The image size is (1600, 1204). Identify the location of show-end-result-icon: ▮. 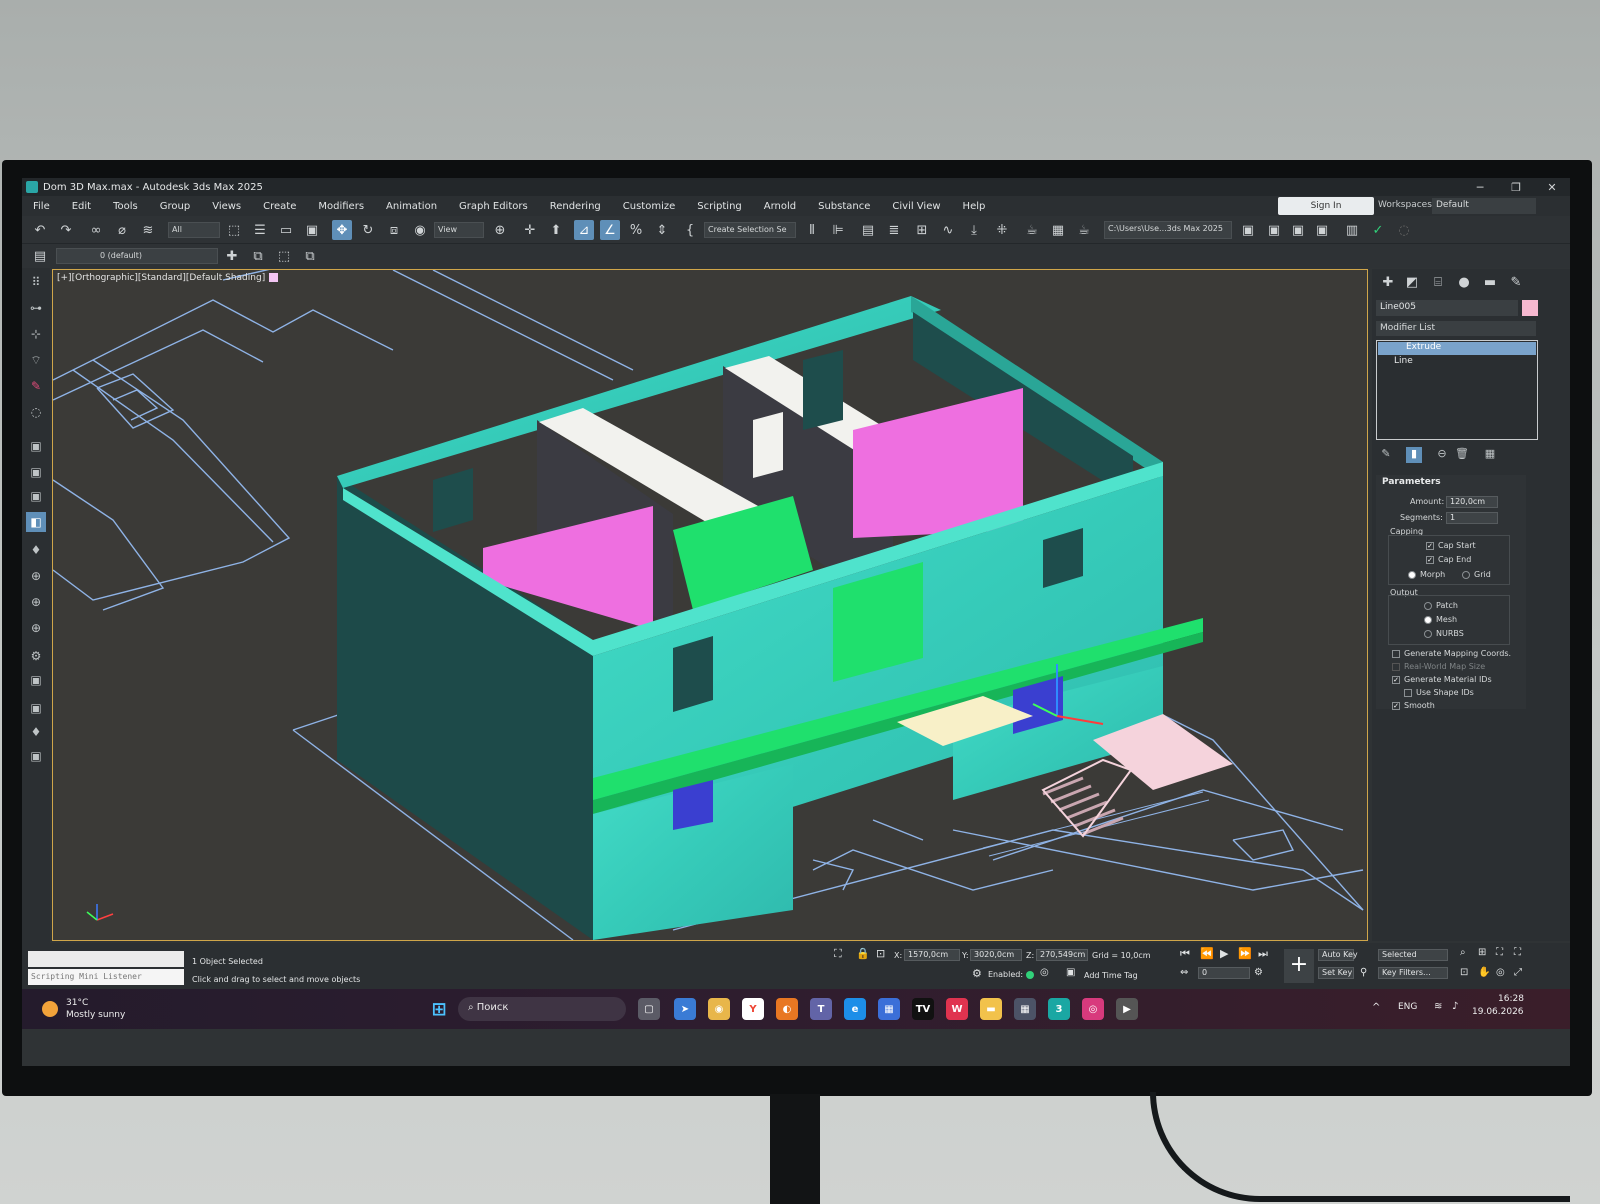
(1414, 455).